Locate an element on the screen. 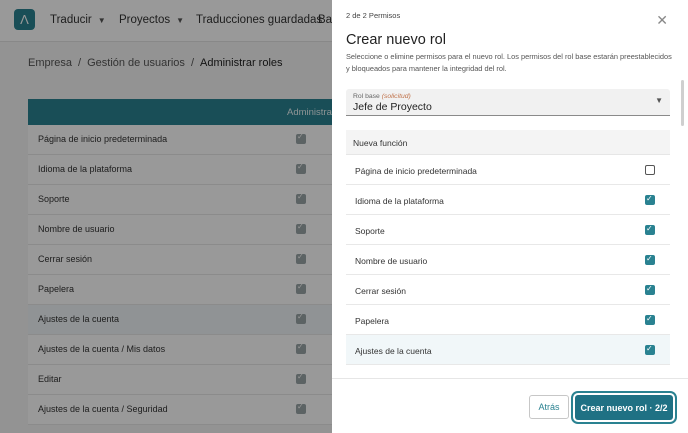 The height and width of the screenshot is (433, 688). permission-row: Soporte is located at coordinates (508, 230).